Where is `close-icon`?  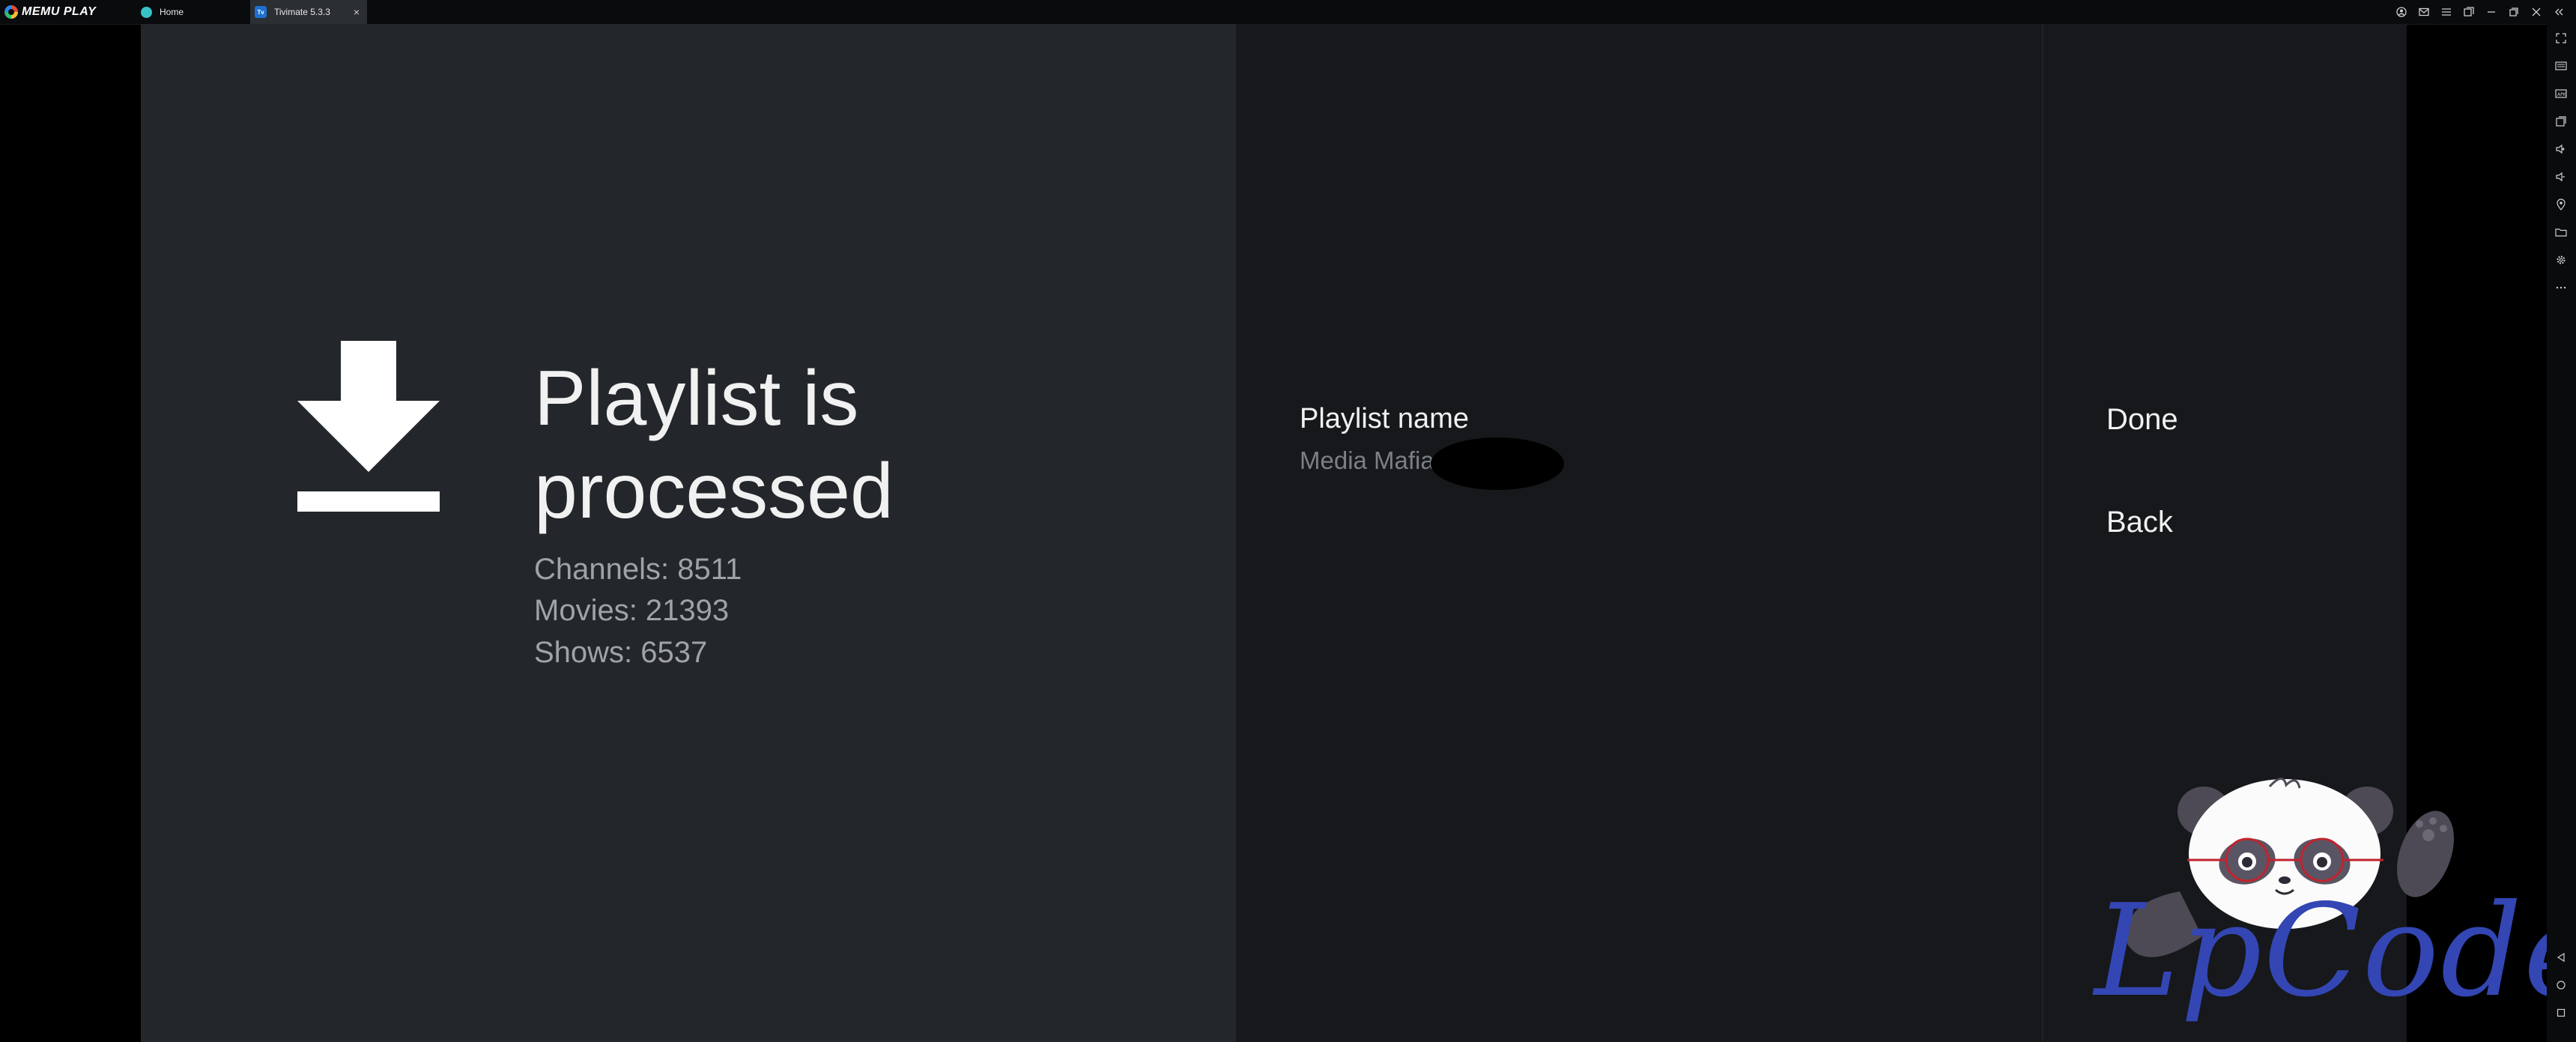
close-icon is located at coordinates (2536, 12).